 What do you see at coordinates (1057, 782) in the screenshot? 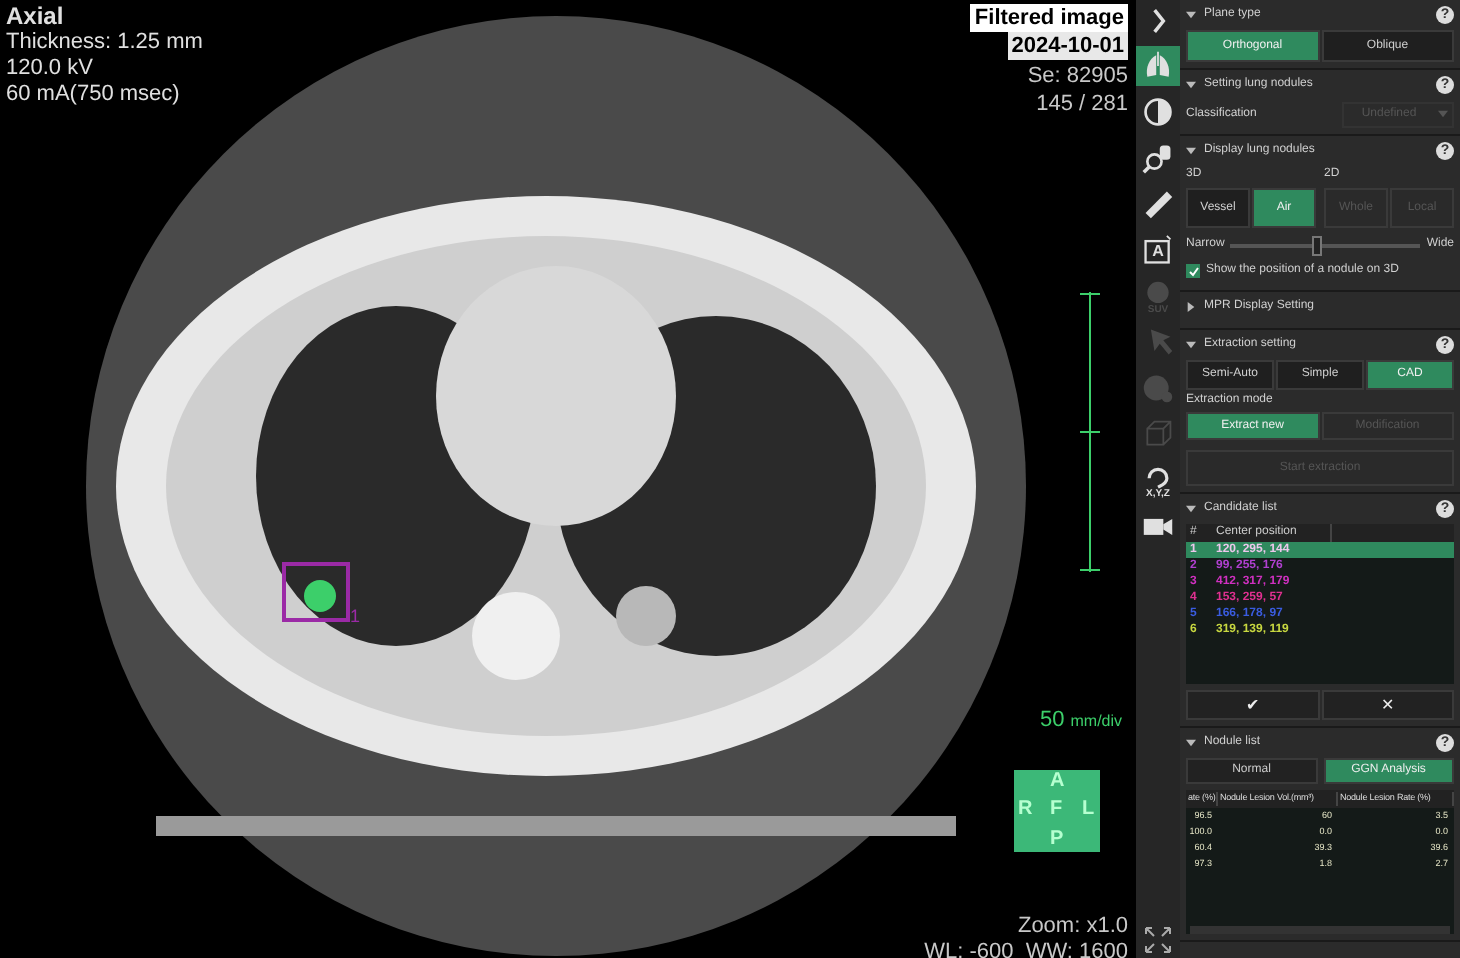
I see `orientation-label: A` at bounding box center [1057, 782].